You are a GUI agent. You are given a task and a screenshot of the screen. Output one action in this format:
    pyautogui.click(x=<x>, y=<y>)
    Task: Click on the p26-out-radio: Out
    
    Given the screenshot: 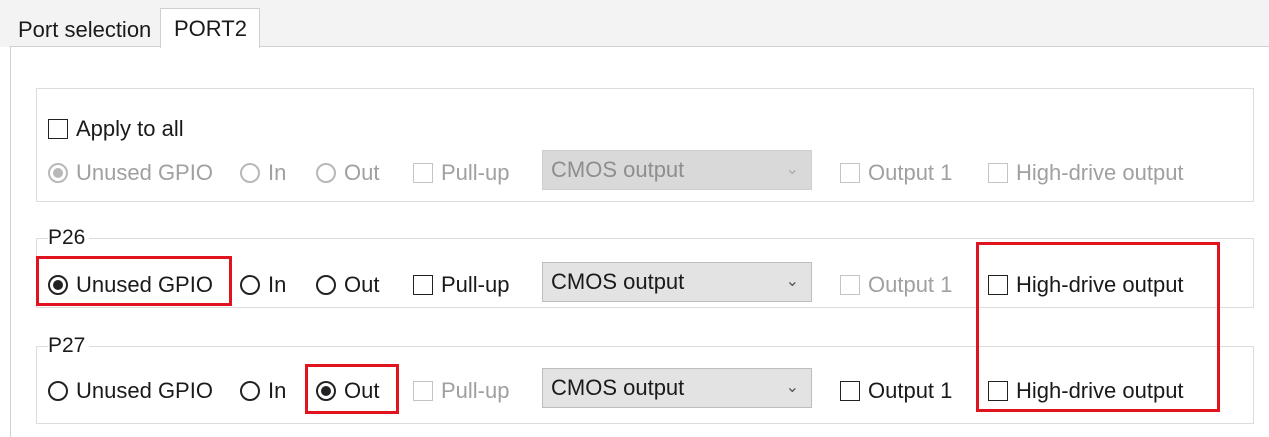 What is the action you would take?
    pyautogui.click(x=347, y=285)
    